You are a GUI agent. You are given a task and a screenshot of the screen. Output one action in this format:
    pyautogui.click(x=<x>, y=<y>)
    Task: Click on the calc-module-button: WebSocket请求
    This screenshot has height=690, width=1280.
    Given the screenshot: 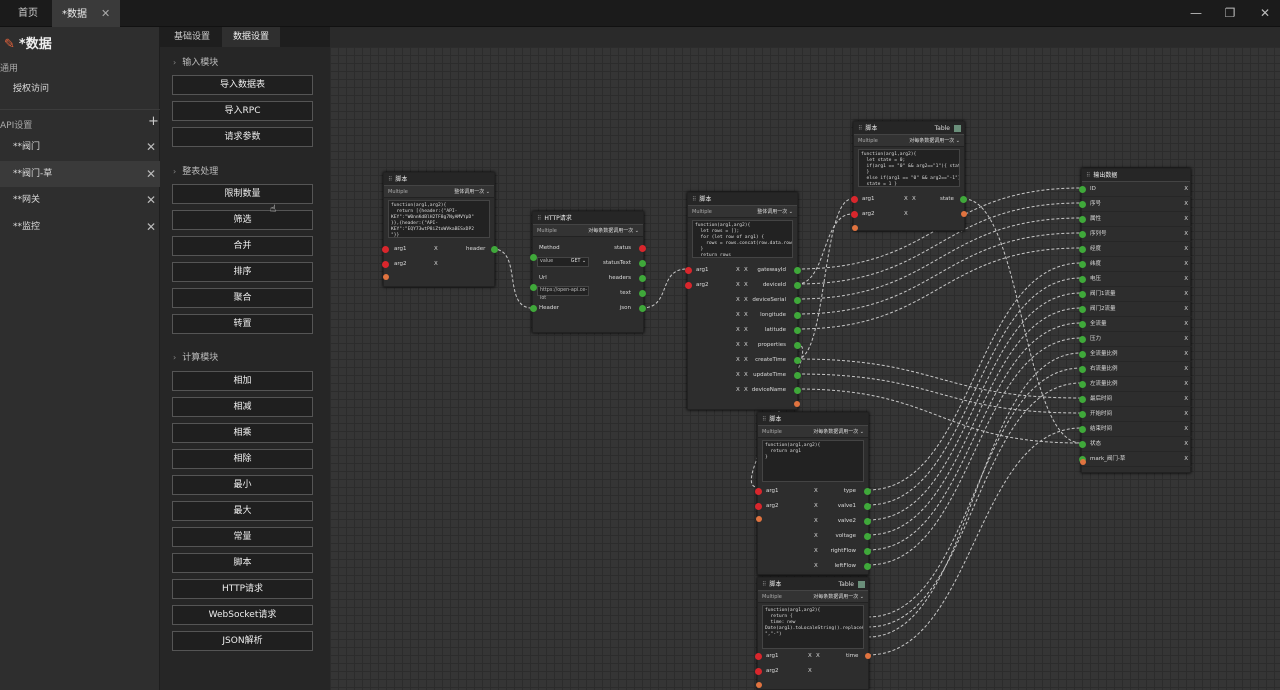 What is the action you would take?
    pyautogui.click(x=242, y=615)
    